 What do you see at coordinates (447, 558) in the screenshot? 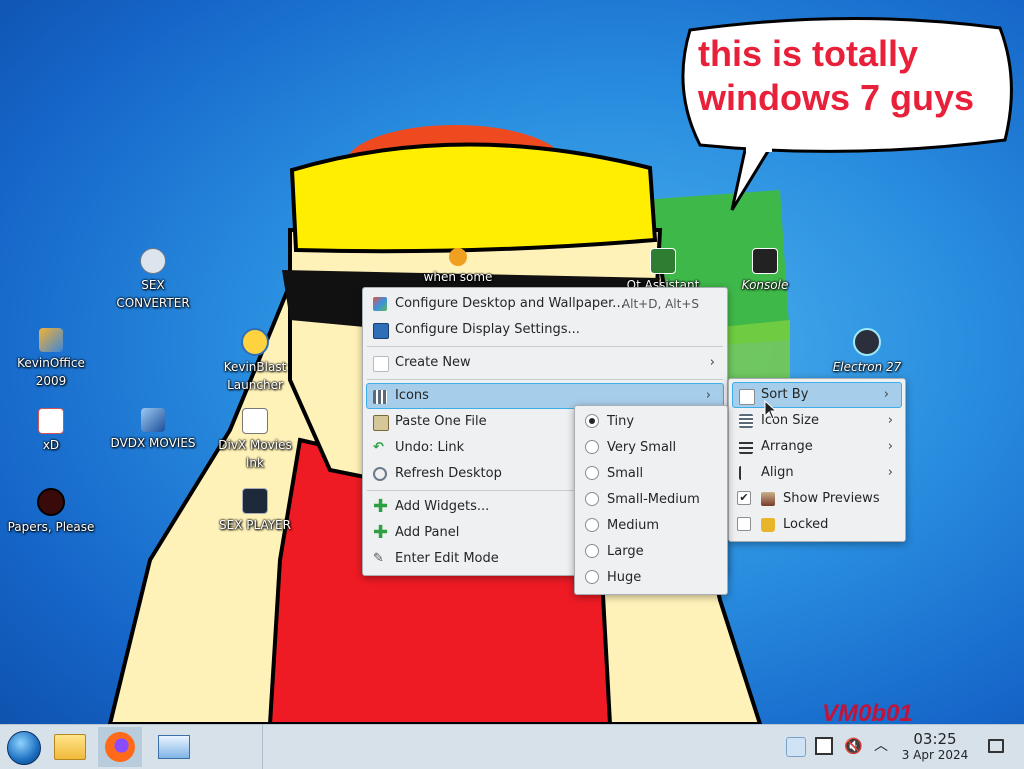
I see `menu-item-label: Enter Edit Mode` at bounding box center [447, 558].